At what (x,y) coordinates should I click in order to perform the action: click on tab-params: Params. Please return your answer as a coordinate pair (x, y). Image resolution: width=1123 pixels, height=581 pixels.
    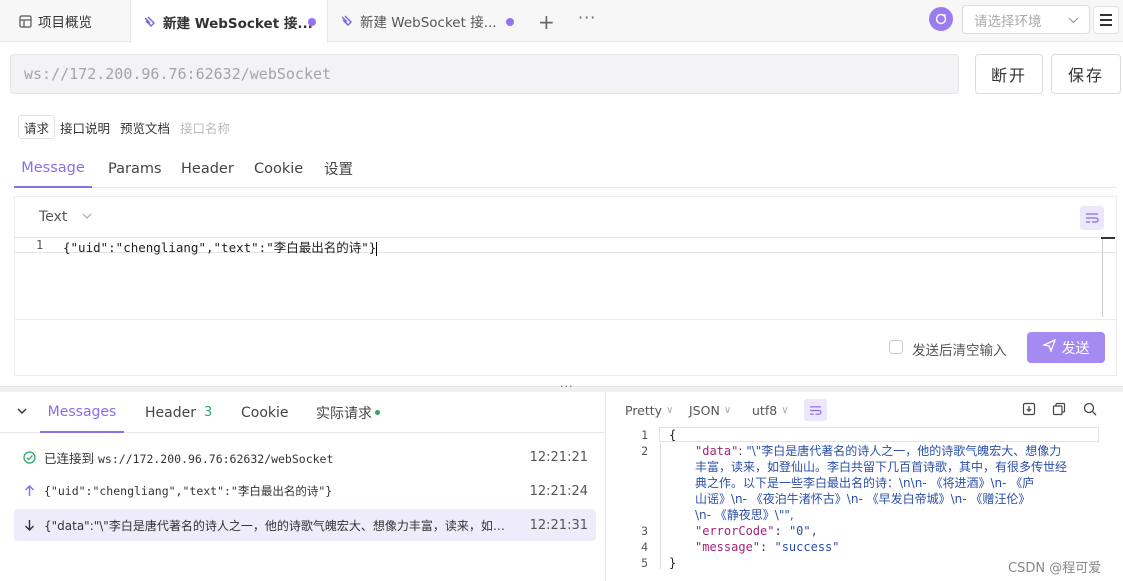
    Looking at the image, I should click on (135, 168).